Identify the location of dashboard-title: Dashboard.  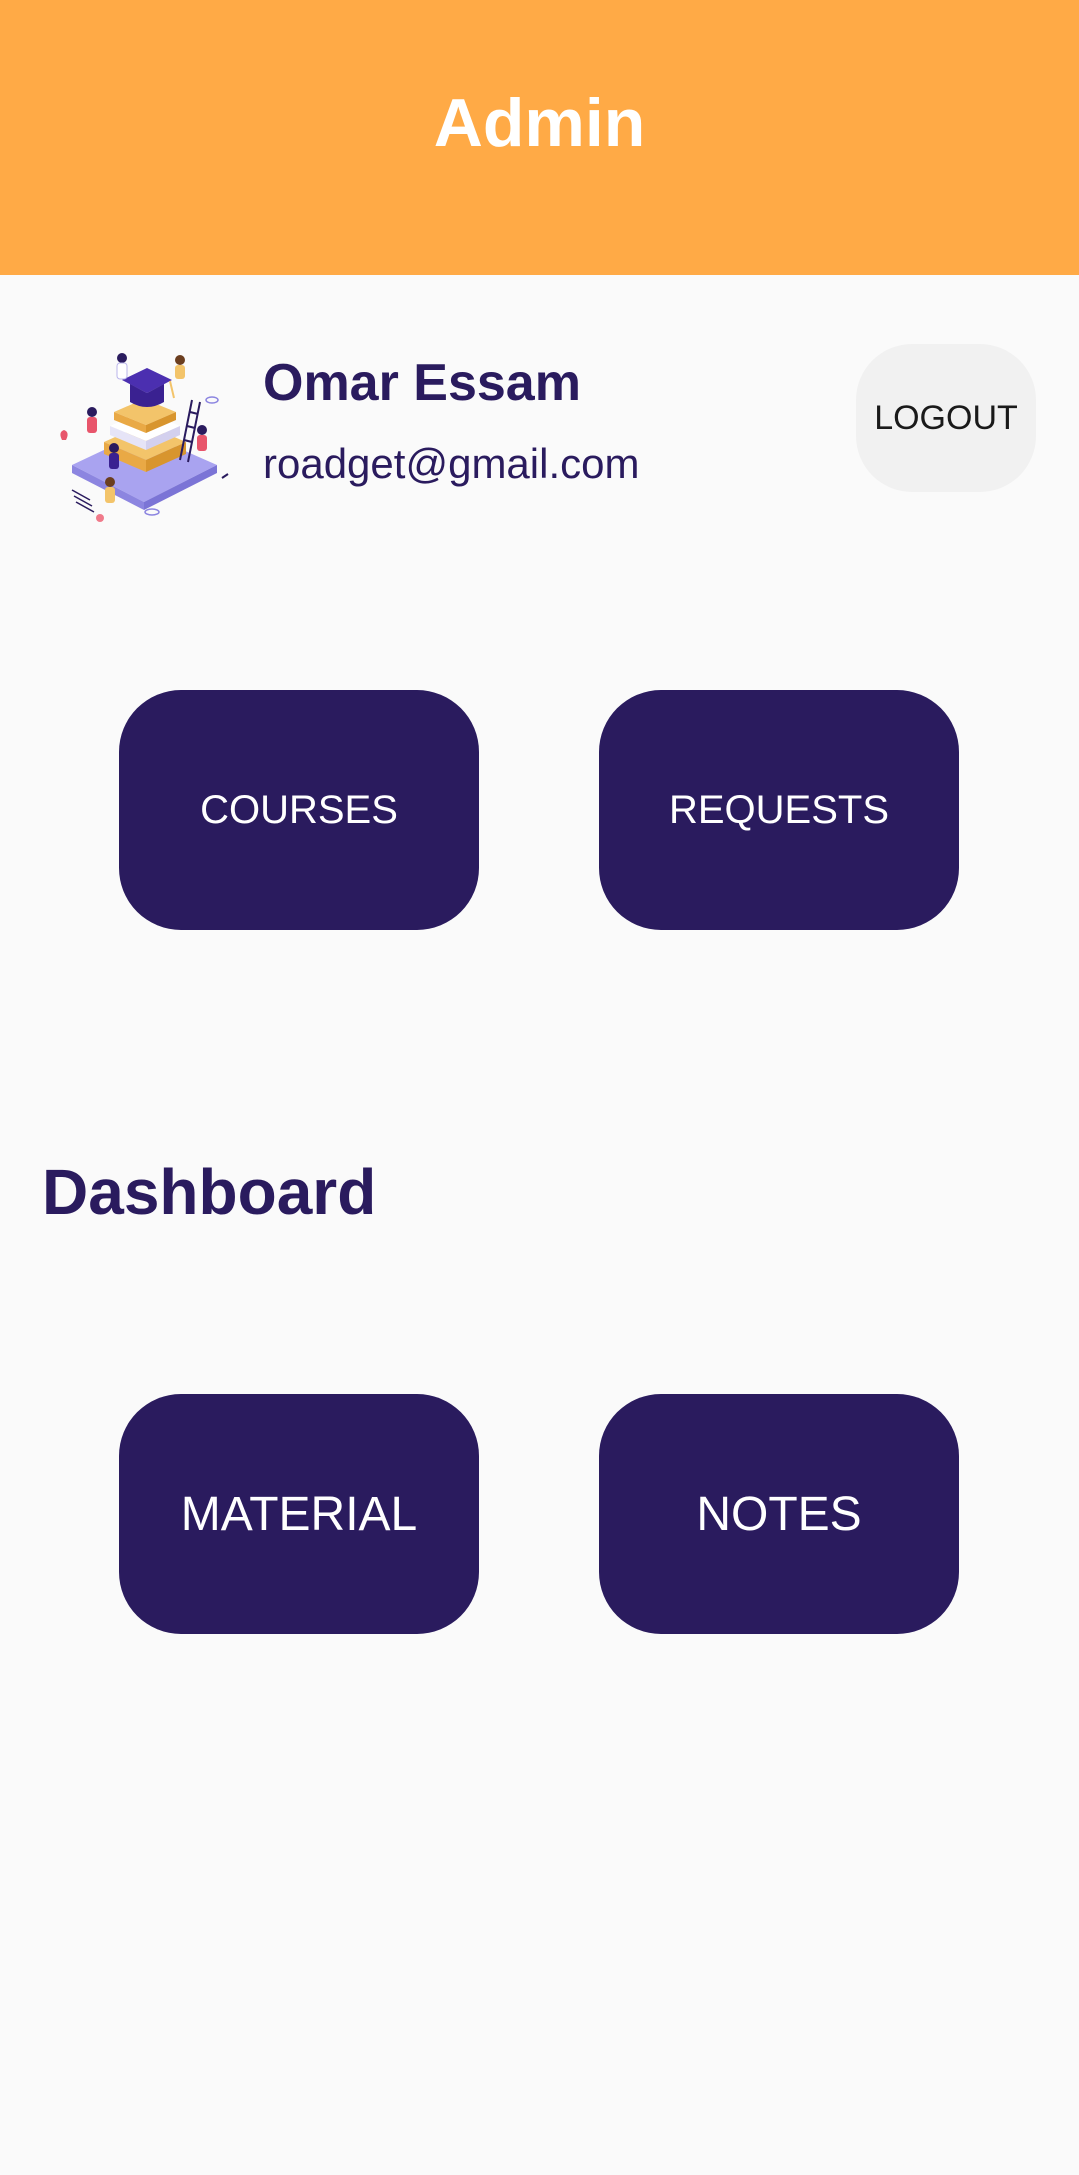
(209, 1192).